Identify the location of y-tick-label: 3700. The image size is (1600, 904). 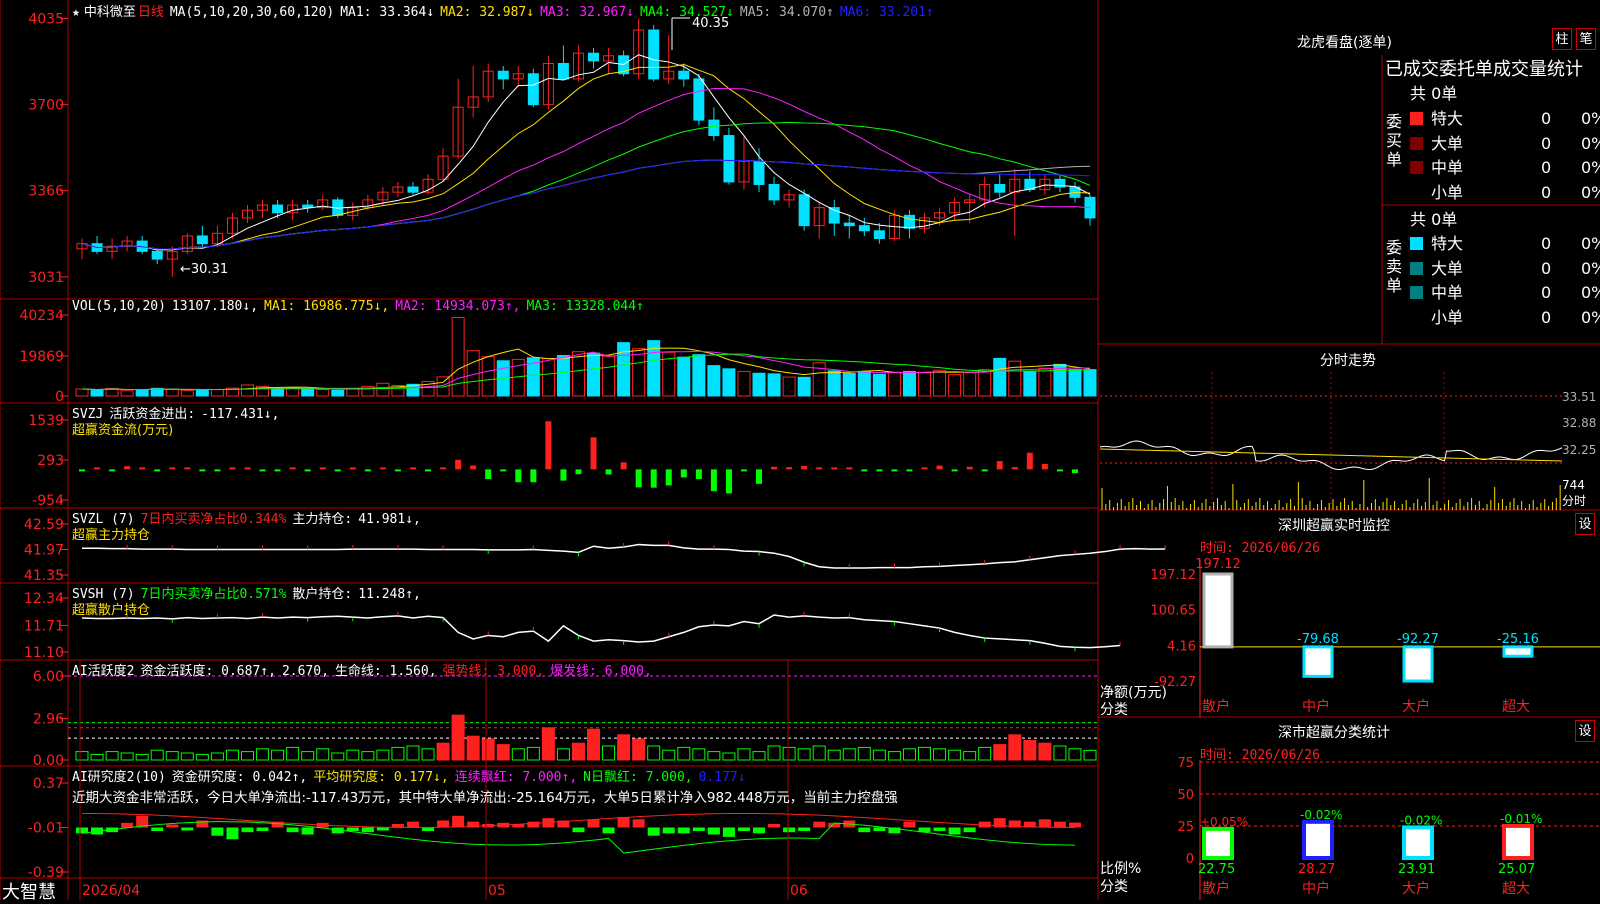
(46, 106).